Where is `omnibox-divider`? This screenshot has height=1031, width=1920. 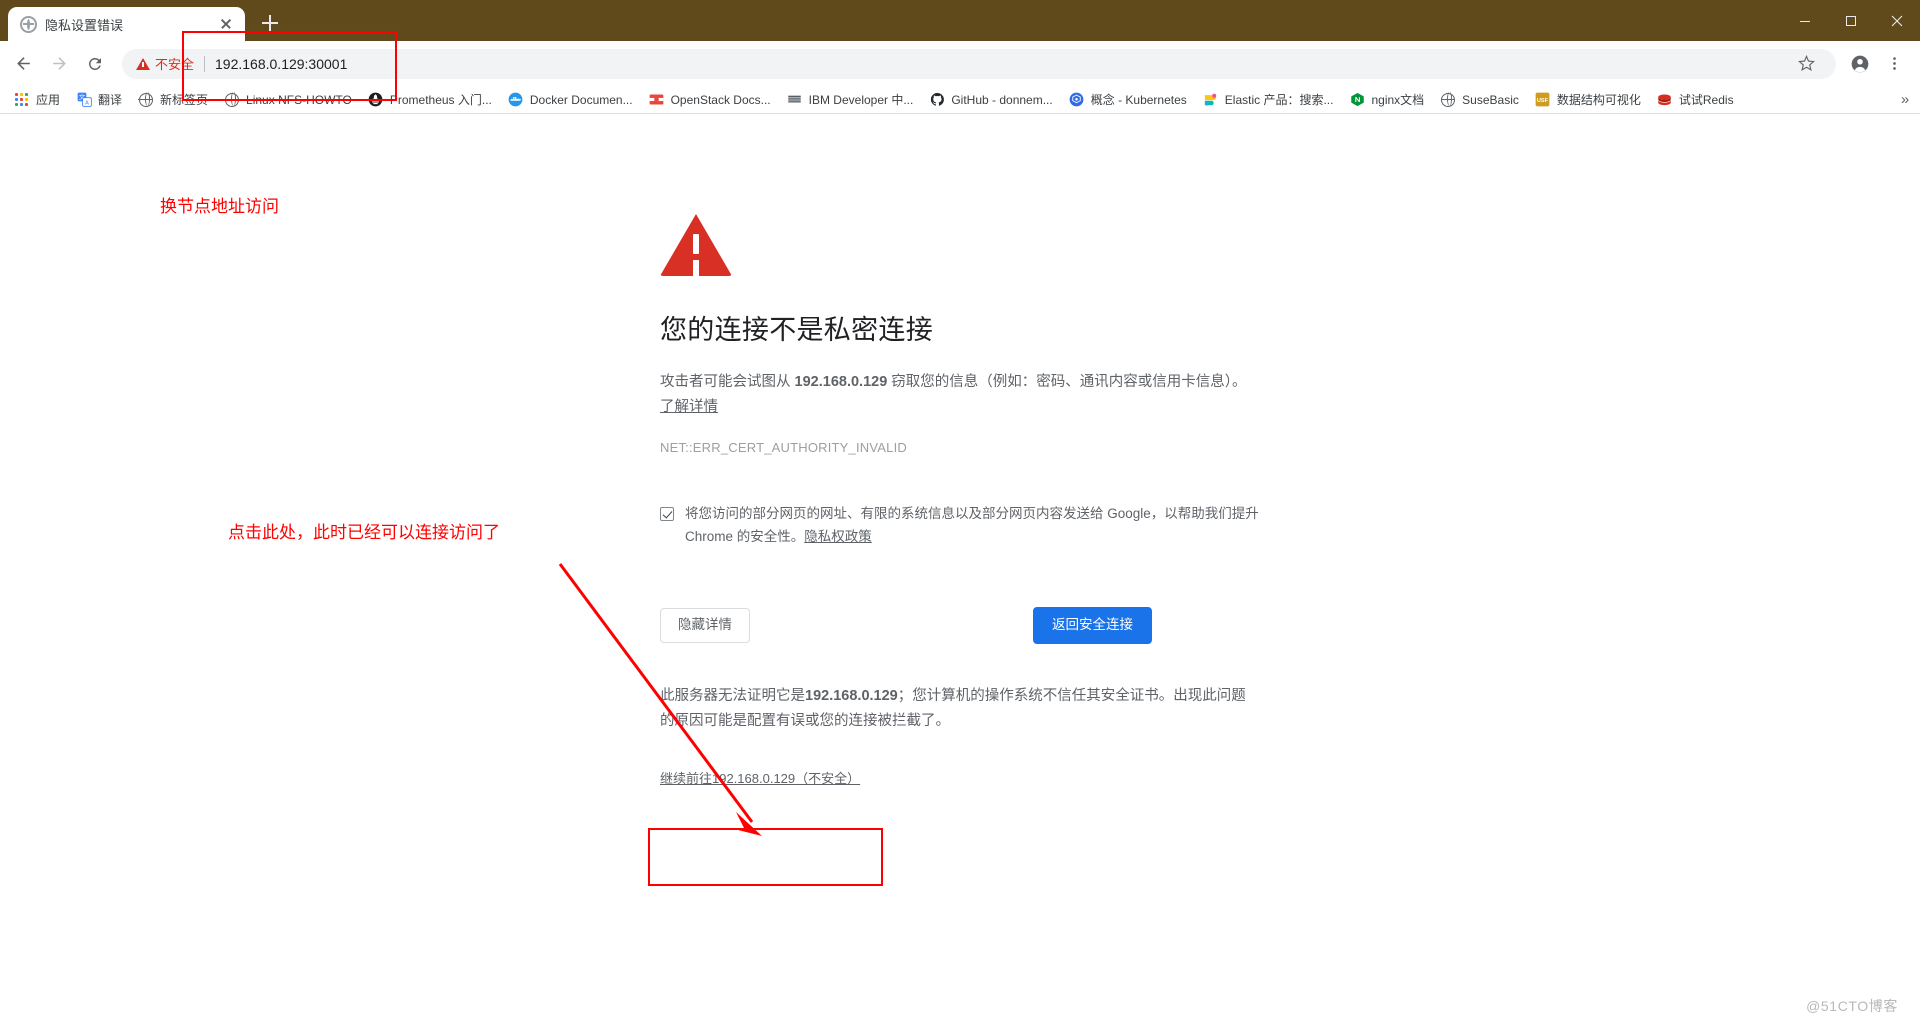 omnibox-divider is located at coordinates (205, 63).